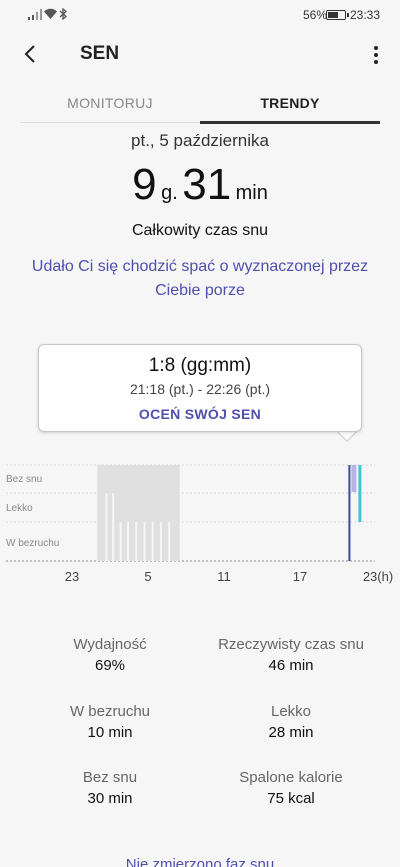  I want to click on duration-minutes: 31, so click(207, 184).